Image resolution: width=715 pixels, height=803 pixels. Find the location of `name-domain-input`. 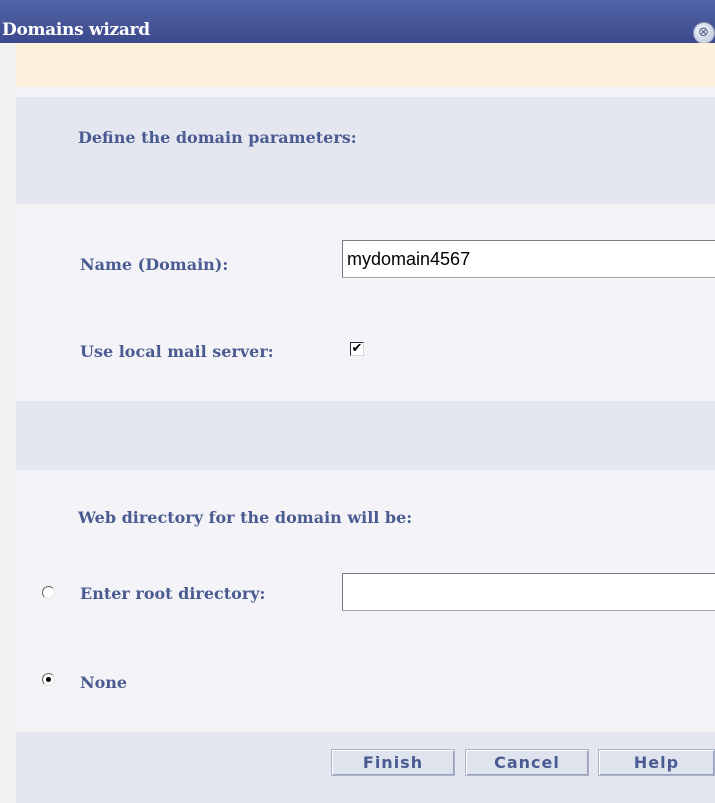

name-domain-input is located at coordinates (528, 259).